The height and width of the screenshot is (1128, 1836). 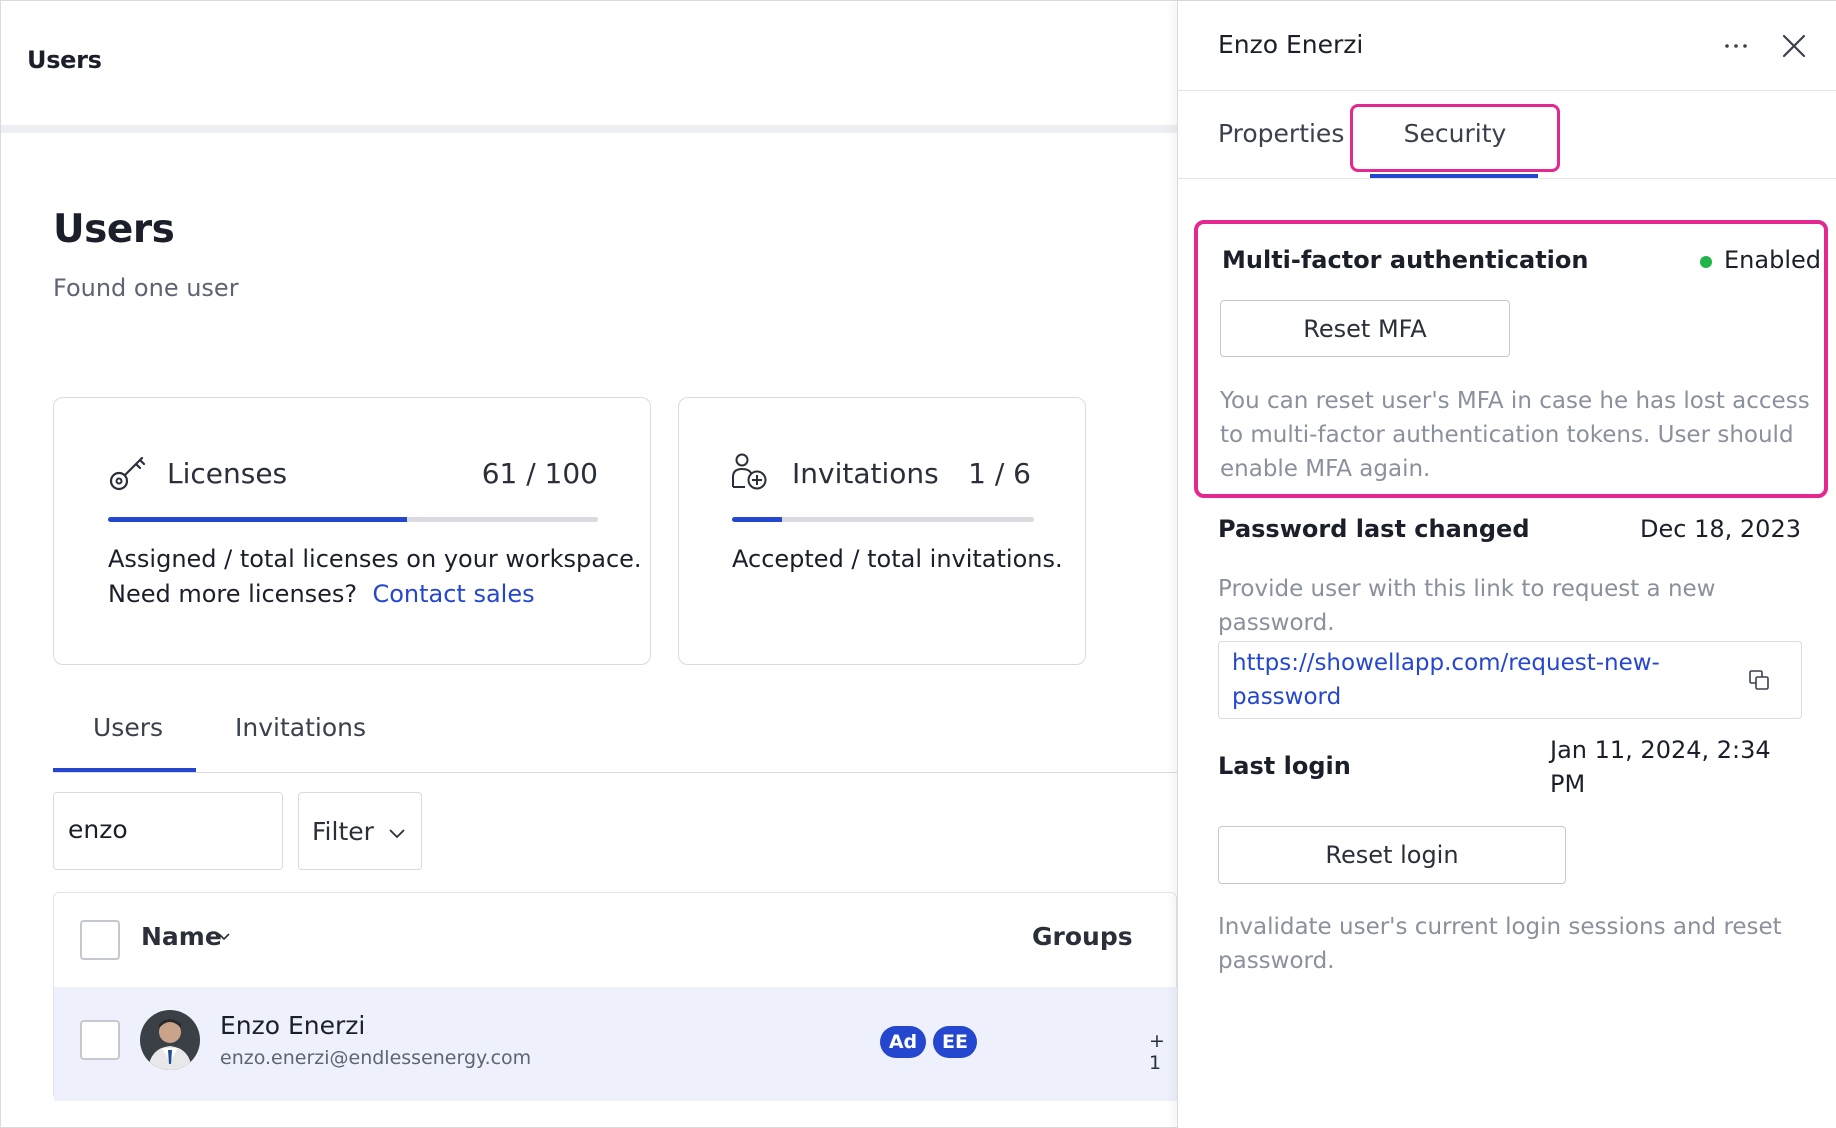 I want to click on tab-properties: Properties, so click(x=1281, y=133).